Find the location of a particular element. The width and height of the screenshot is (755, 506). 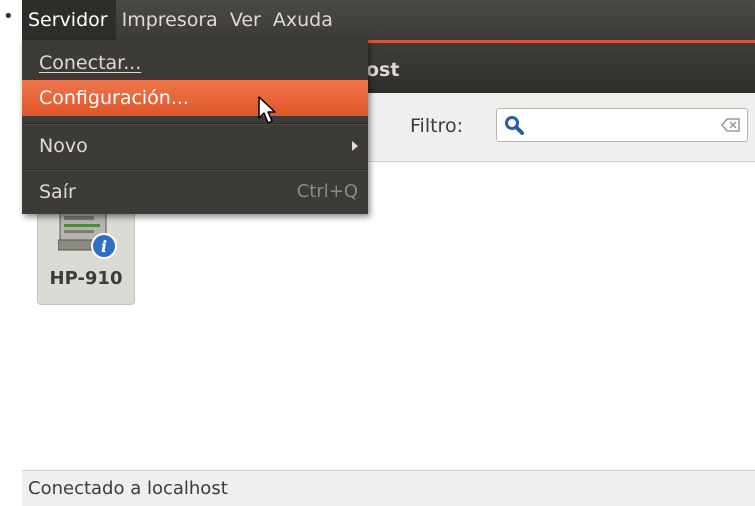

menu-item-sair-label: Saír is located at coordinates (57, 192).